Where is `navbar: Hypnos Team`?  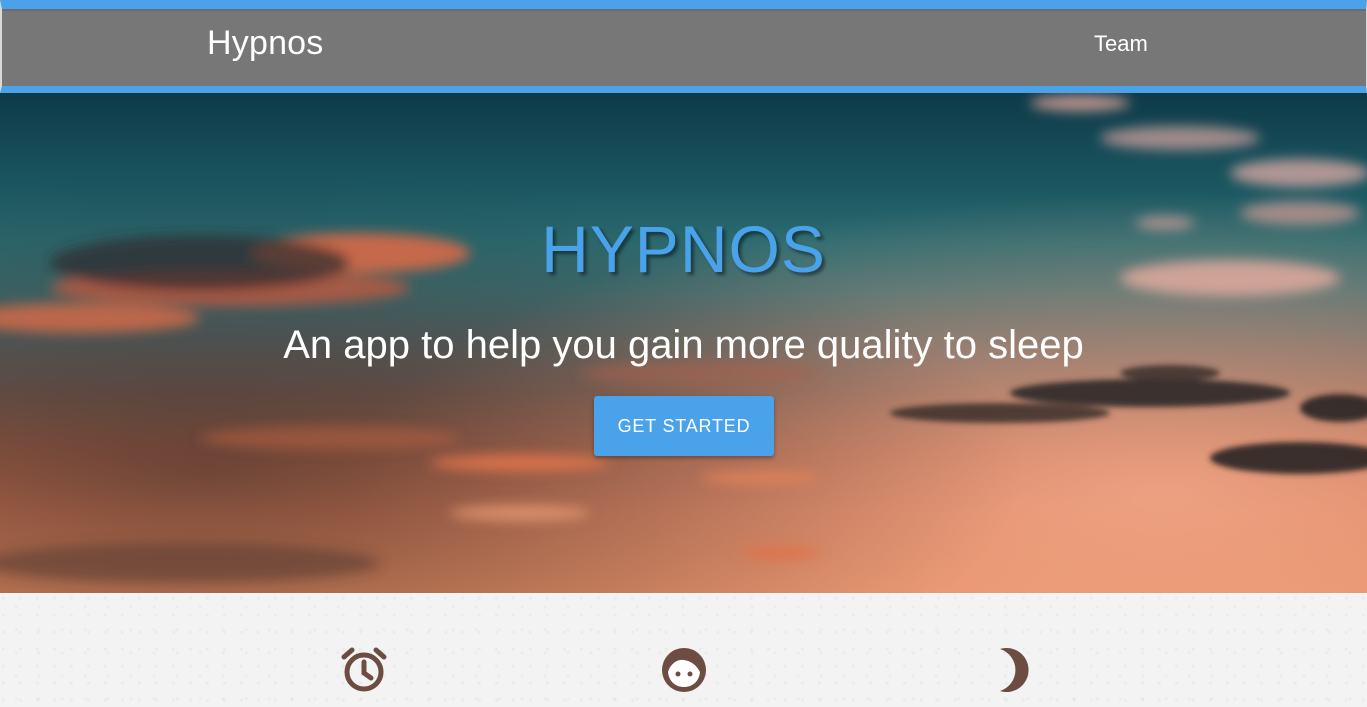 navbar: Hypnos Team is located at coordinates (683, 46).